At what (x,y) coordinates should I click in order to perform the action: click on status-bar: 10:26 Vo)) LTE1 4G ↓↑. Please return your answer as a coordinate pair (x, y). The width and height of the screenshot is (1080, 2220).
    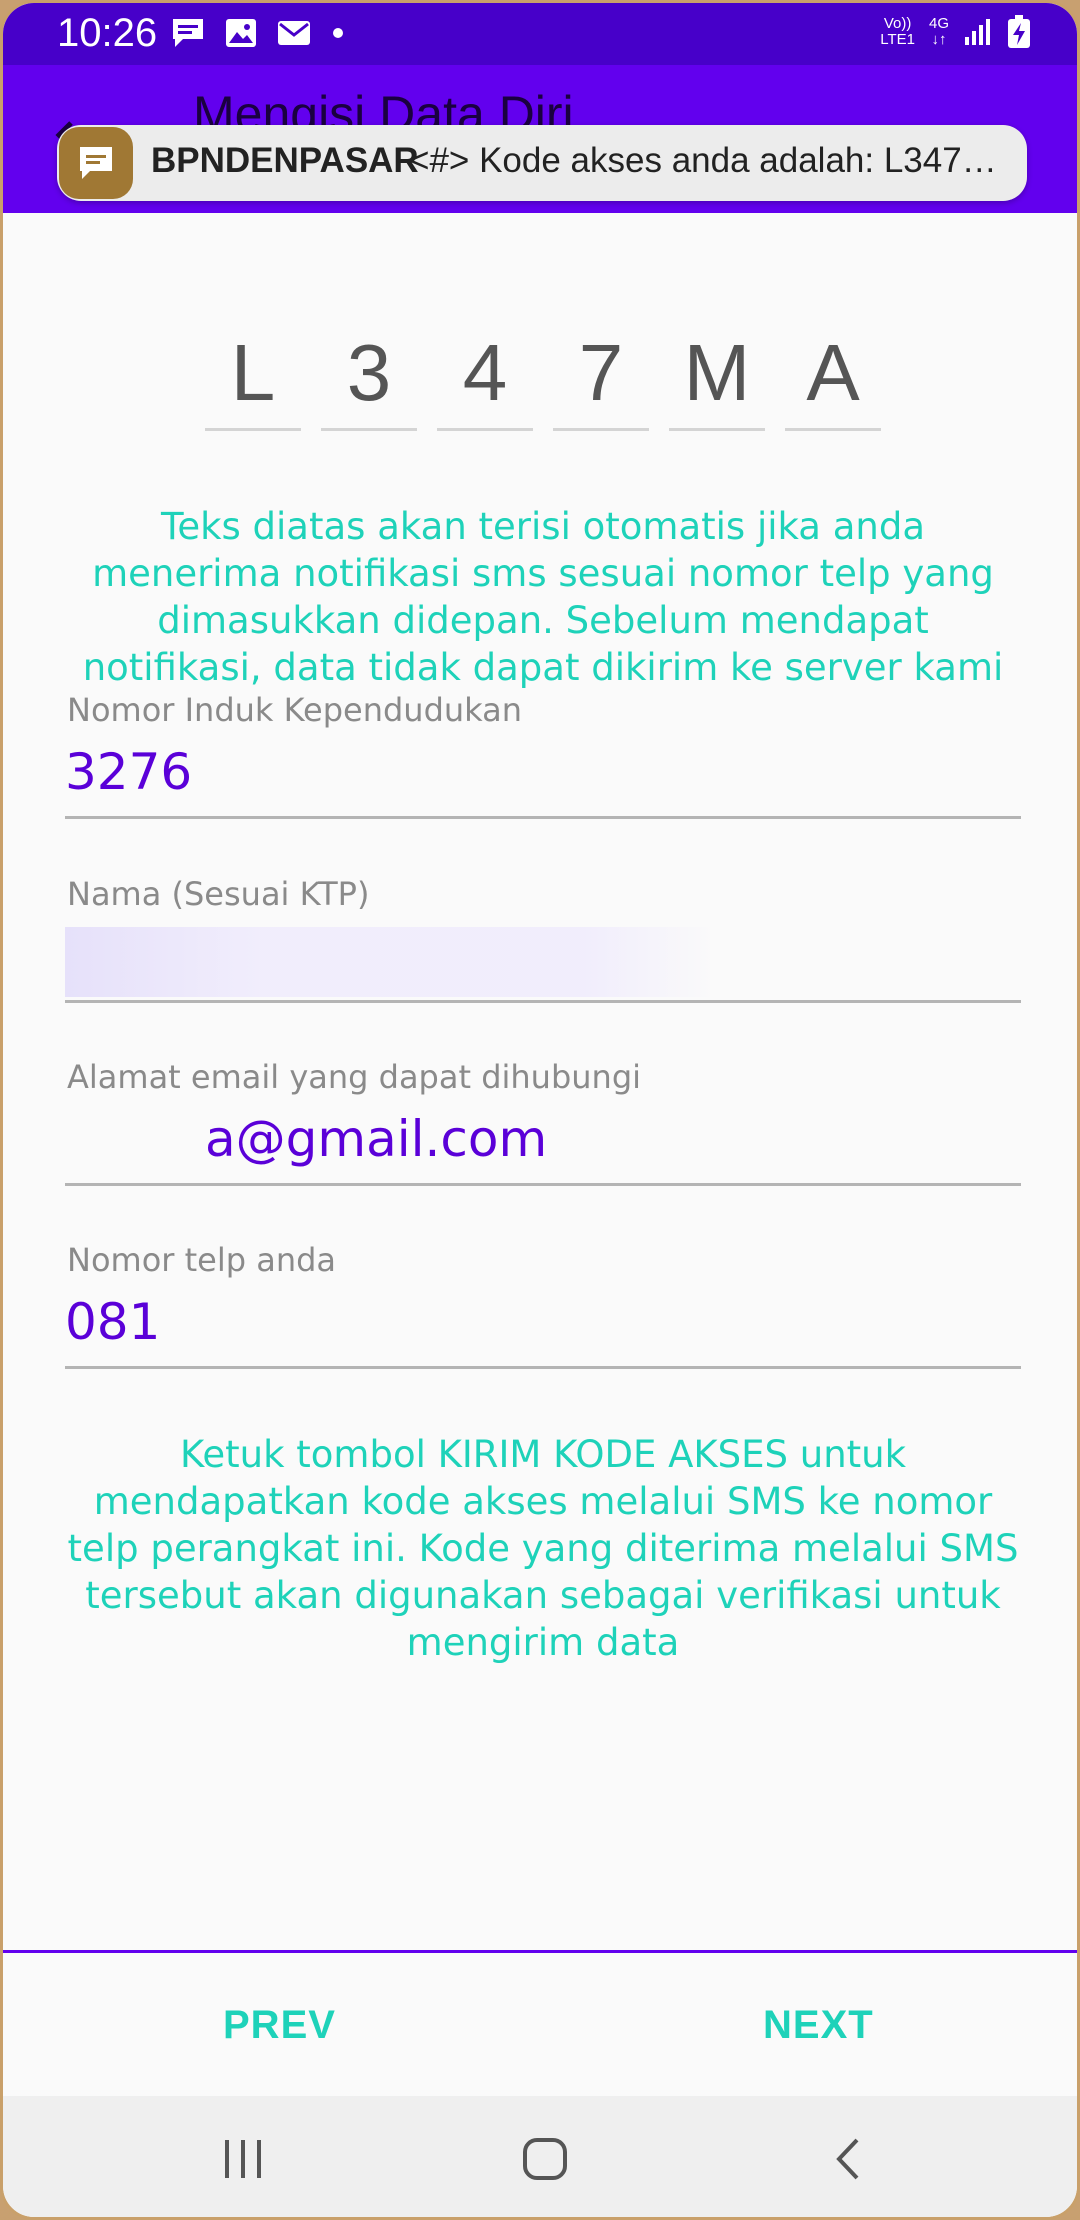
    Looking at the image, I should click on (540, 34).